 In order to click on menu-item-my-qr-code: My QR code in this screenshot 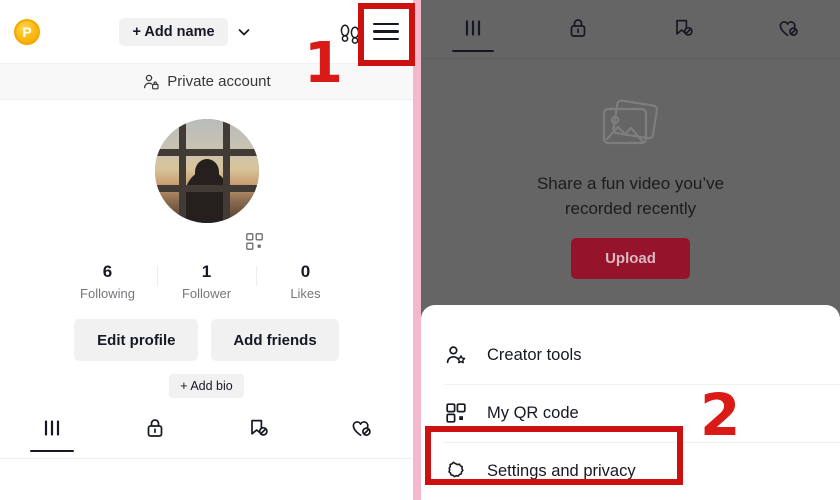, I will do `click(630, 413)`.